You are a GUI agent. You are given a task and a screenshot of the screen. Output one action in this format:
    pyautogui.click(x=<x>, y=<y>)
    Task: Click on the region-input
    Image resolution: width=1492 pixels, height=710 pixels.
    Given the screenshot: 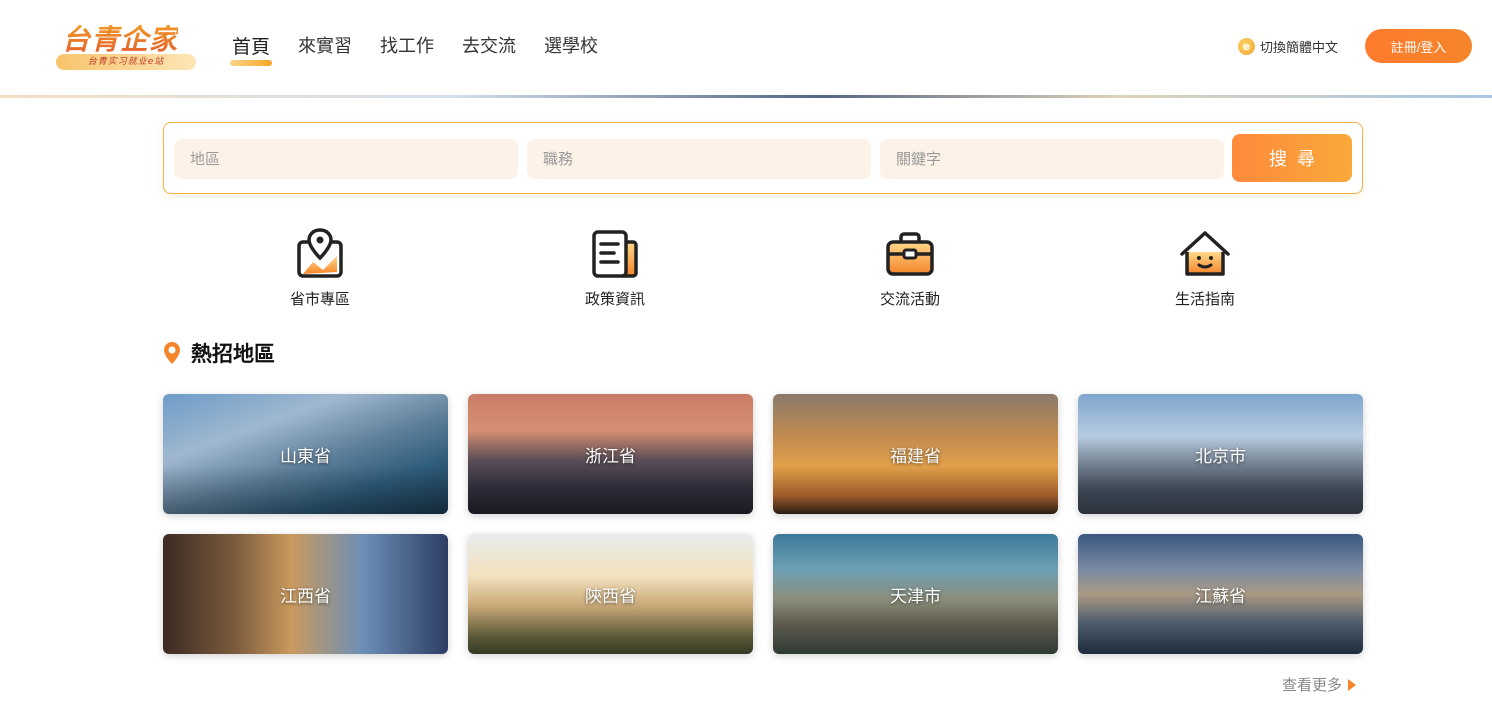 What is the action you would take?
    pyautogui.click(x=346, y=159)
    